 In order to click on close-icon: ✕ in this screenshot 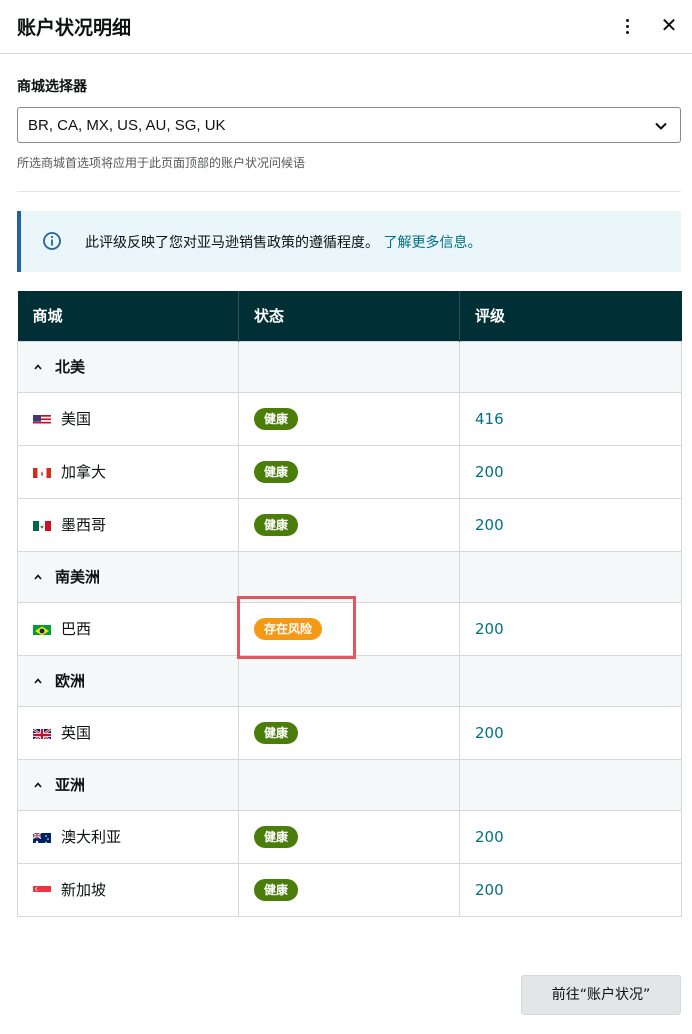, I will do `click(669, 25)`.